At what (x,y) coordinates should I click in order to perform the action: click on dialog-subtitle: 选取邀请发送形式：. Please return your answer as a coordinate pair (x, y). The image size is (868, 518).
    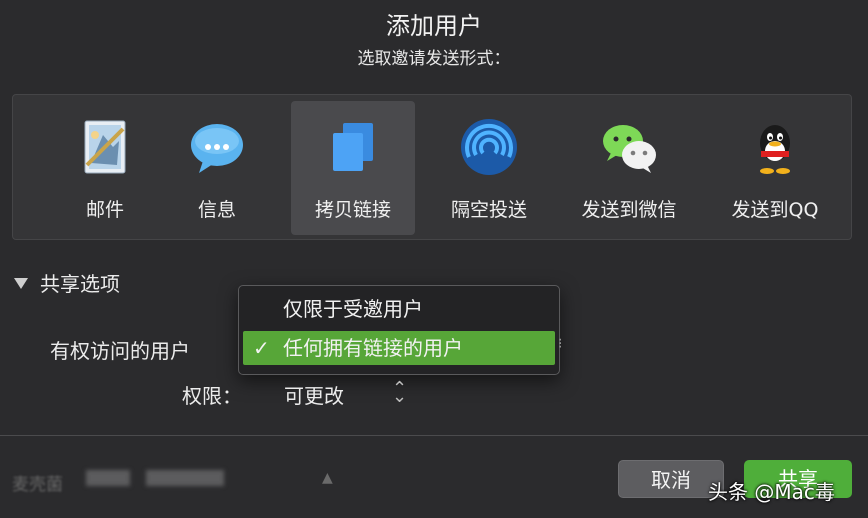
    Looking at the image, I should click on (434, 59).